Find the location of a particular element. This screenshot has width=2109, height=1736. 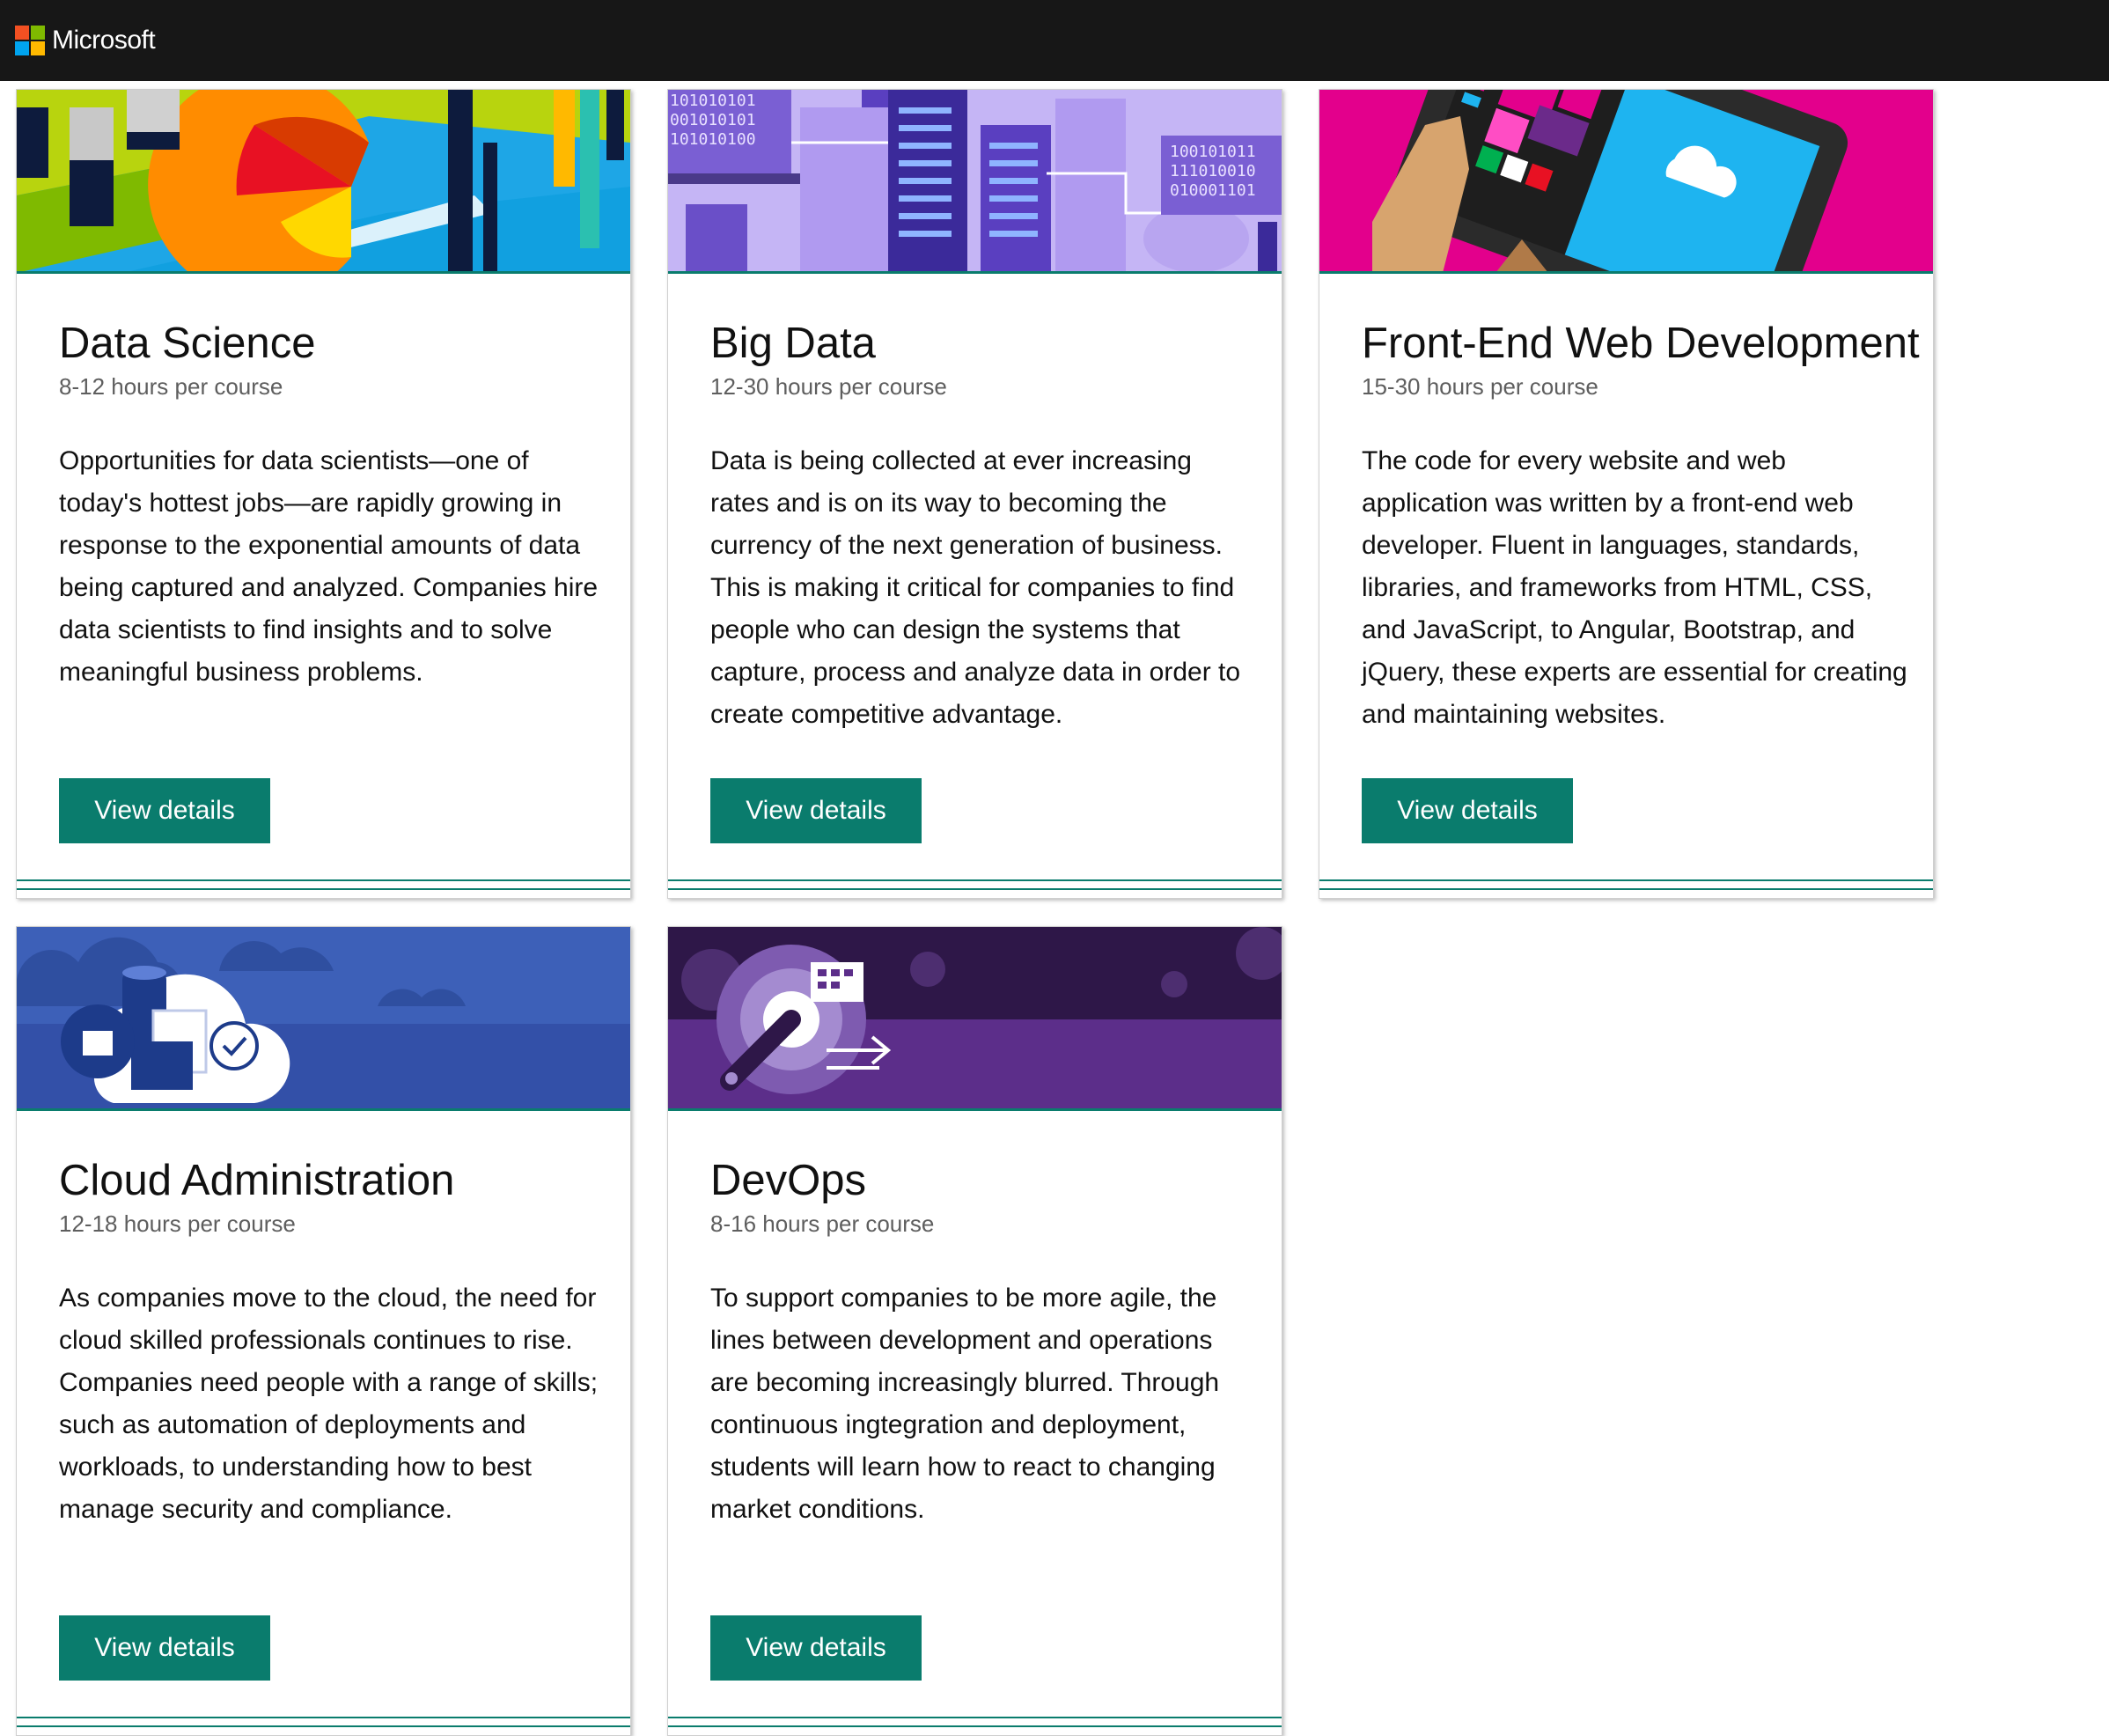

course-hours: 12-30 hours per course is located at coordinates (828, 386).